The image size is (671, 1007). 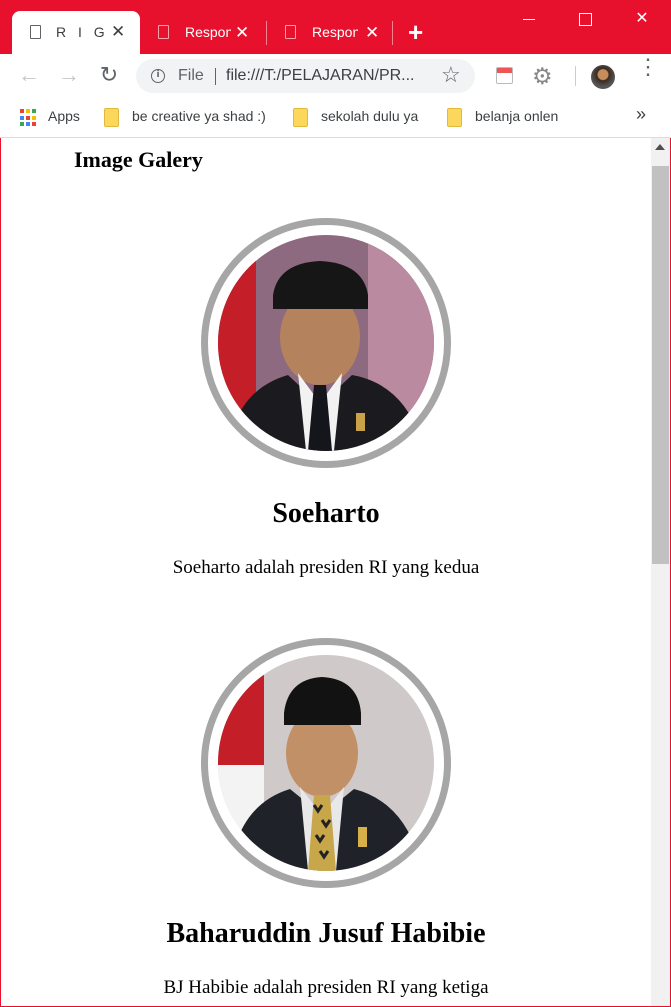 What do you see at coordinates (516, 116) in the screenshot?
I see `bookmark-folder: belanja onlen` at bounding box center [516, 116].